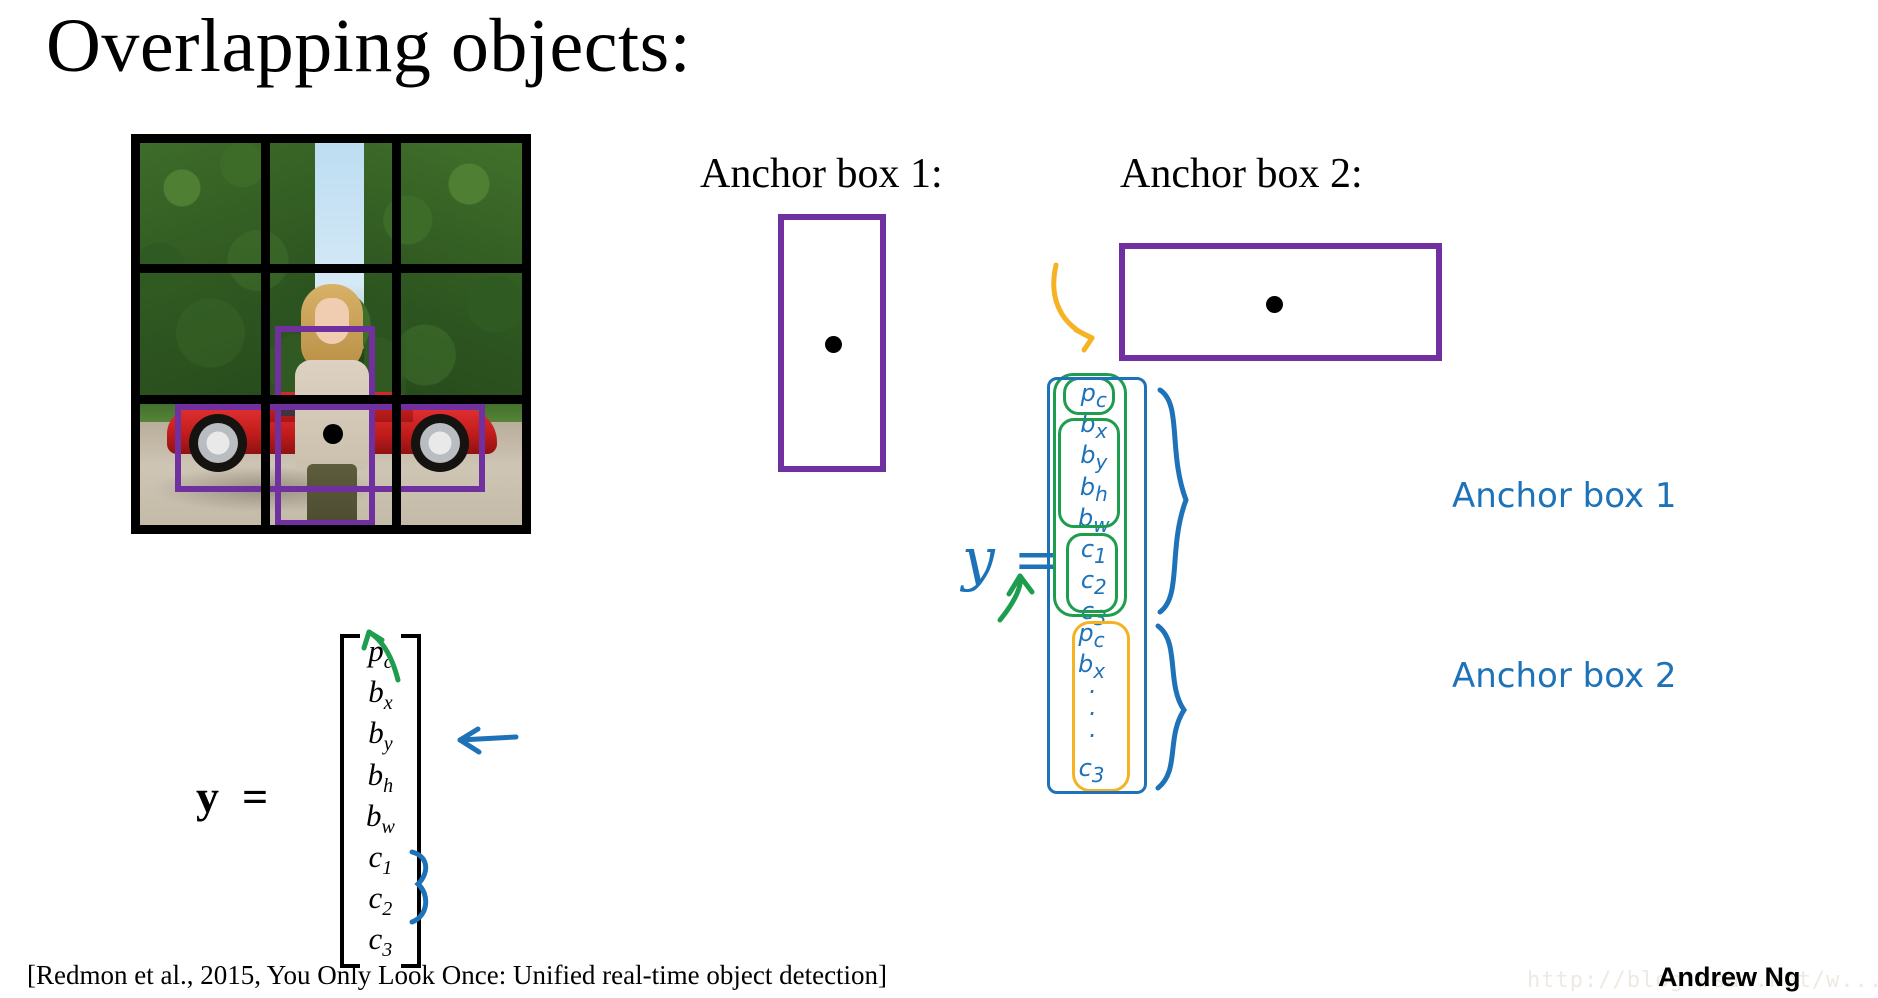  What do you see at coordinates (350, 801) in the screenshot?
I see `bracket-left` at bounding box center [350, 801].